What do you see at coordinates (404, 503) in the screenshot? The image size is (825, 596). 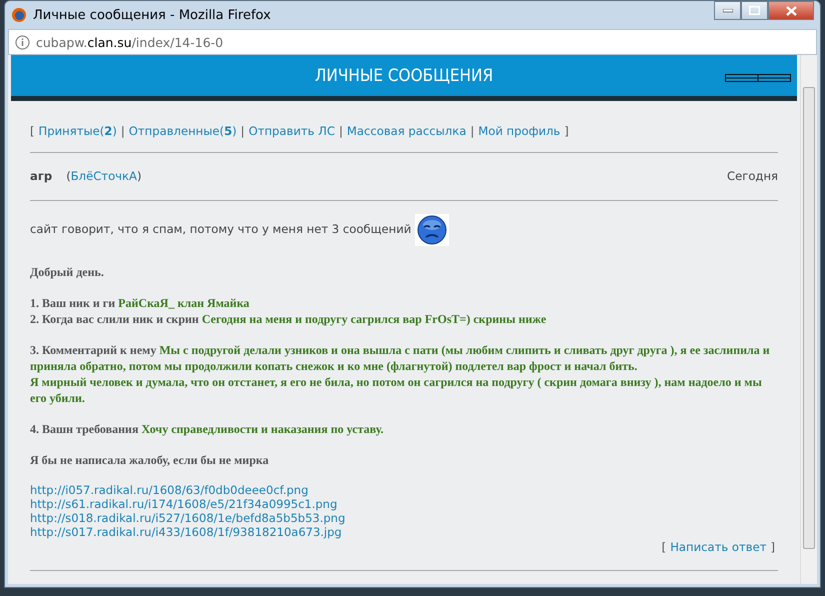 I see `image-link: http://s61.radikal.ru/i174/1608/e5/21f34a0995c1.png` at bounding box center [404, 503].